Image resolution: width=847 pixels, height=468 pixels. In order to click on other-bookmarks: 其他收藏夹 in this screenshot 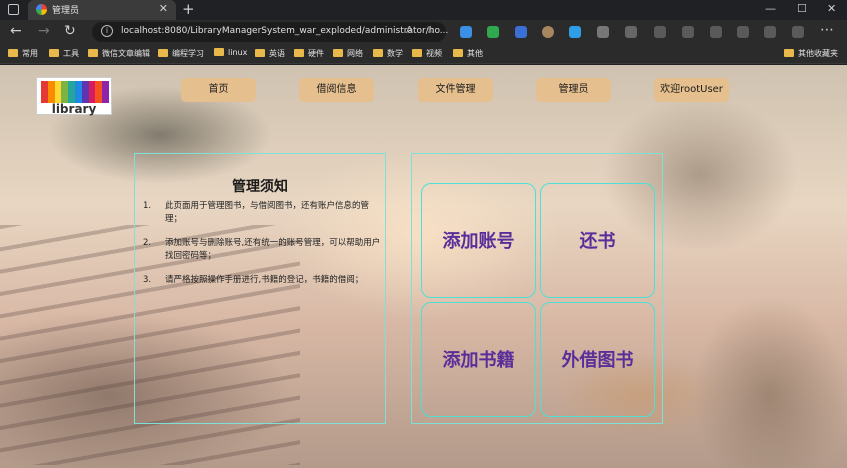, I will do `click(811, 53)`.